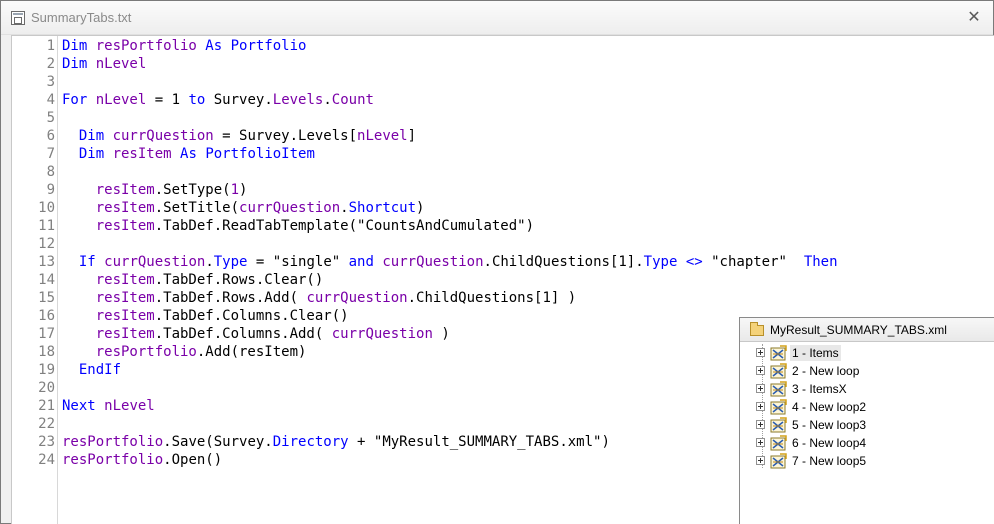 This screenshot has width=994, height=524. I want to click on tree-item: 2 - New loop, so click(871, 371).